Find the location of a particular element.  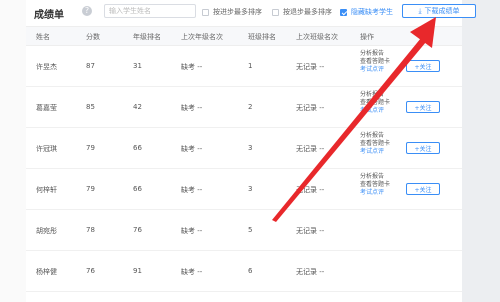

col-class-rank: 班级排名 is located at coordinates (262, 37).